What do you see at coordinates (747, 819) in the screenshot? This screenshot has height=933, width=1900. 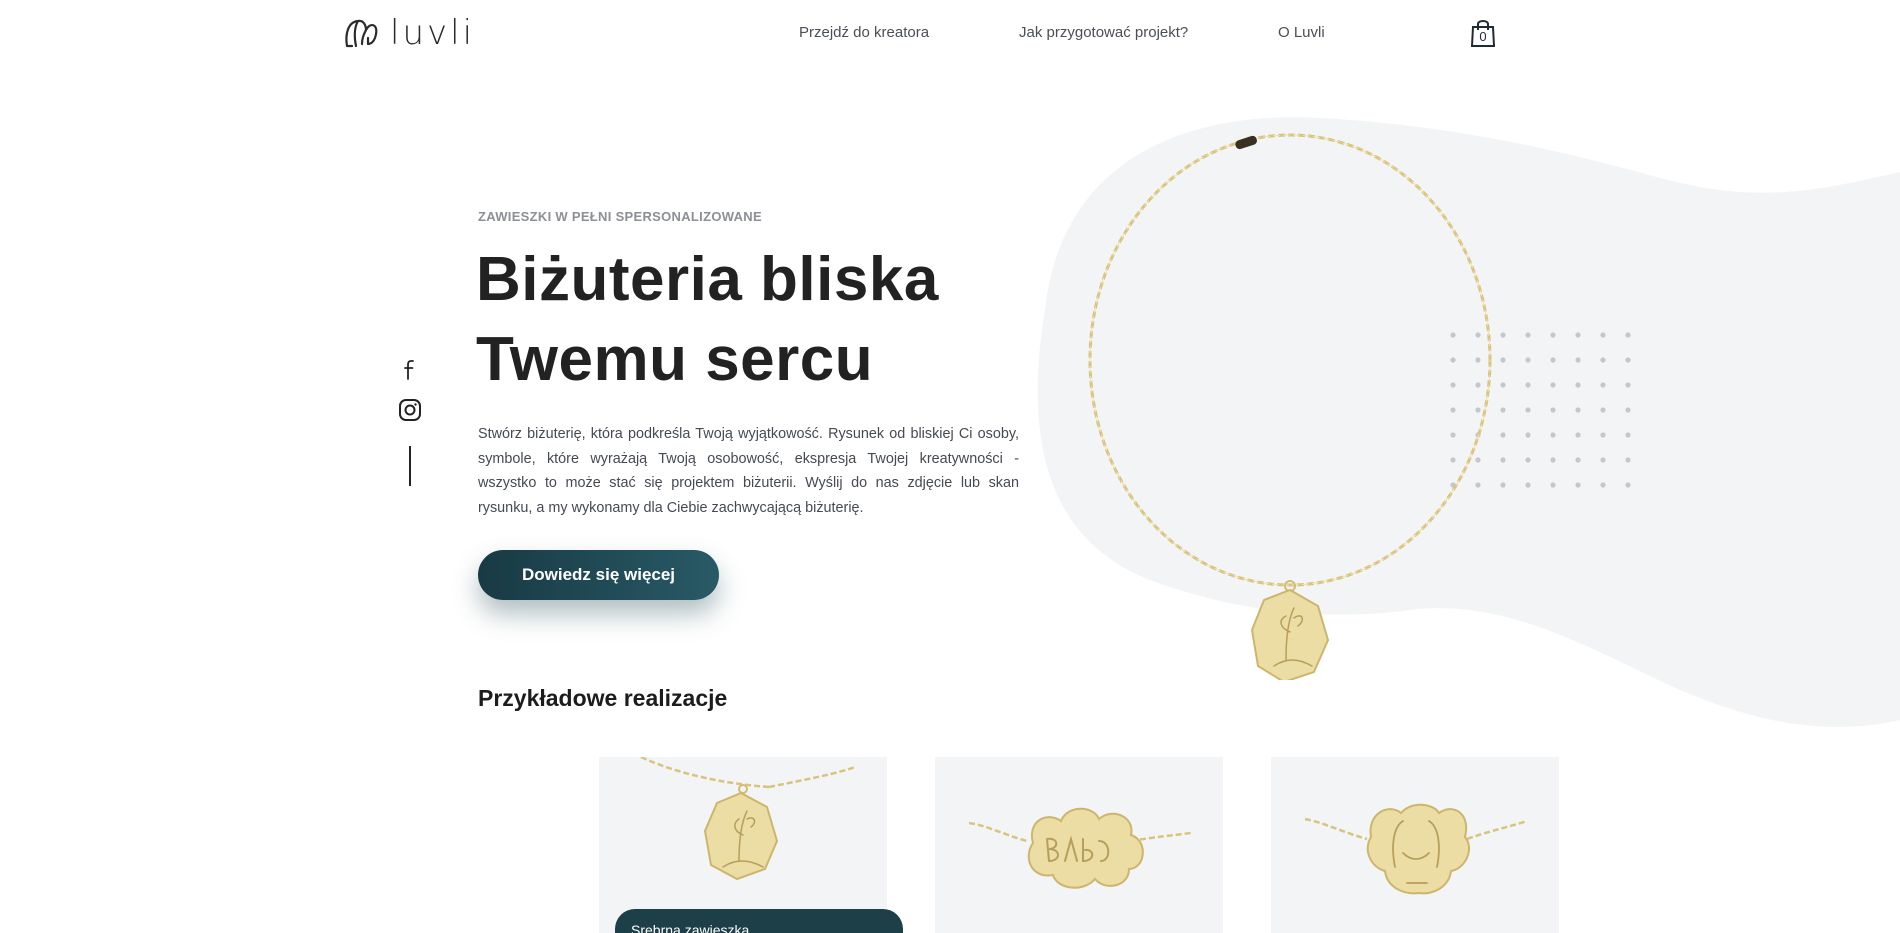 I see `octagon-pendant-image` at bounding box center [747, 819].